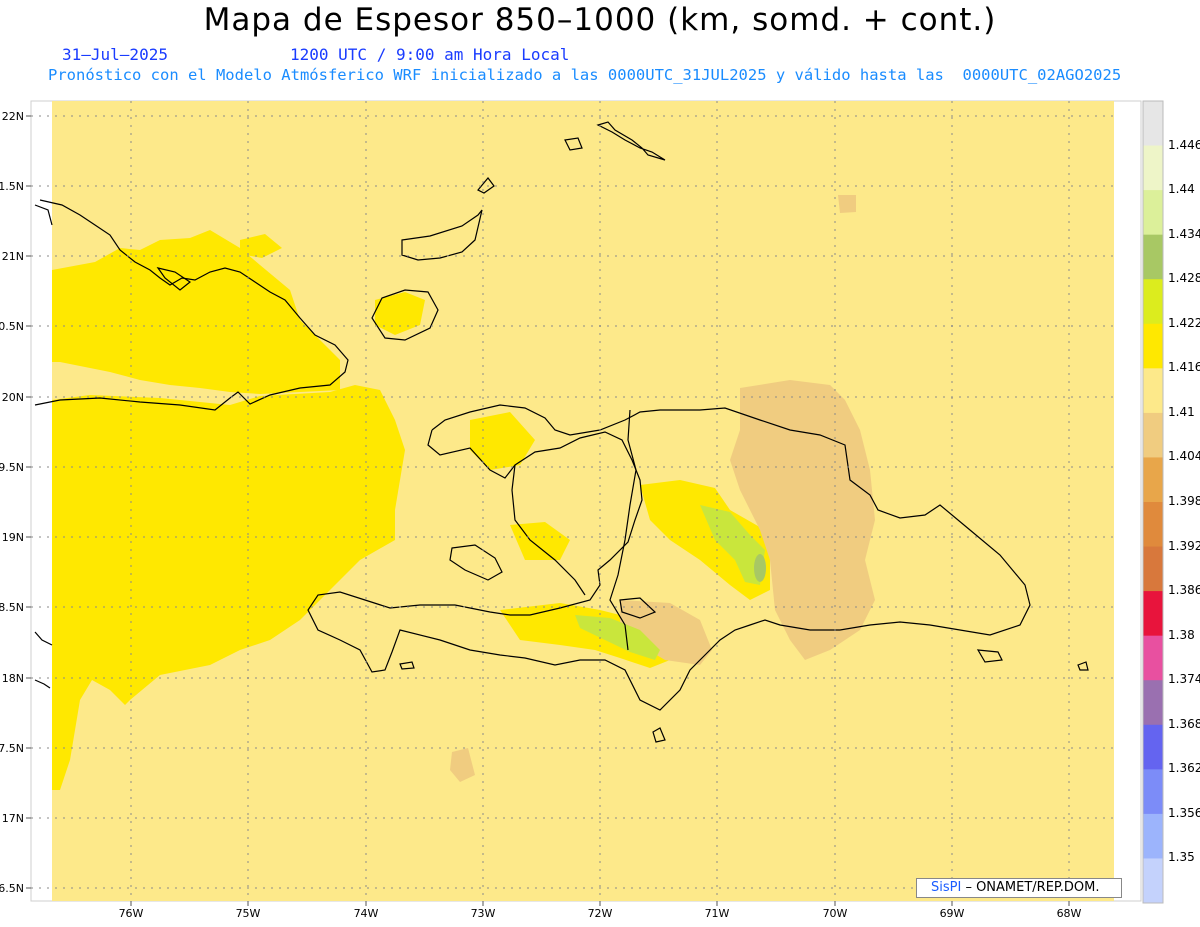 The image size is (1200, 927). What do you see at coordinates (13, 116) in the screenshot?
I see `lat-label: 22N` at bounding box center [13, 116].